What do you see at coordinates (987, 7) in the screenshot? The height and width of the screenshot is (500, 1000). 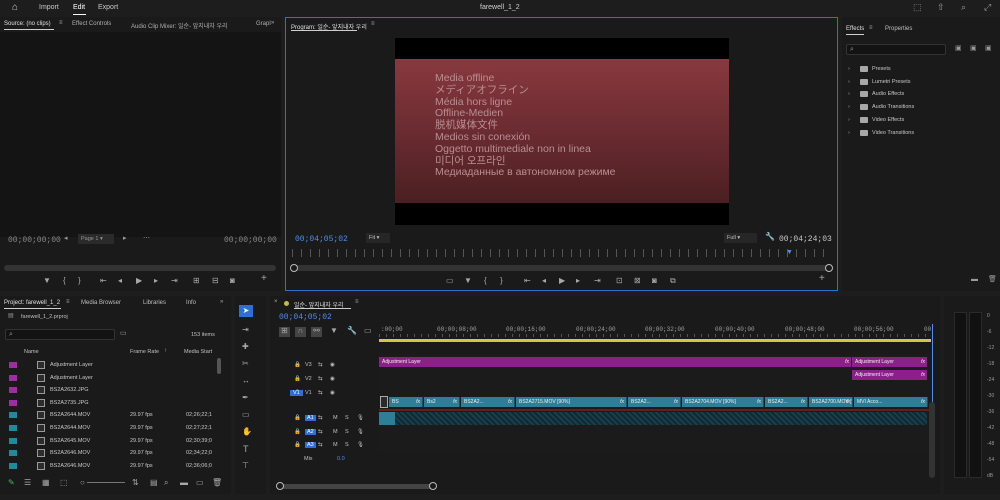 I see `fullscreen-icon: ⤢` at bounding box center [987, 7].